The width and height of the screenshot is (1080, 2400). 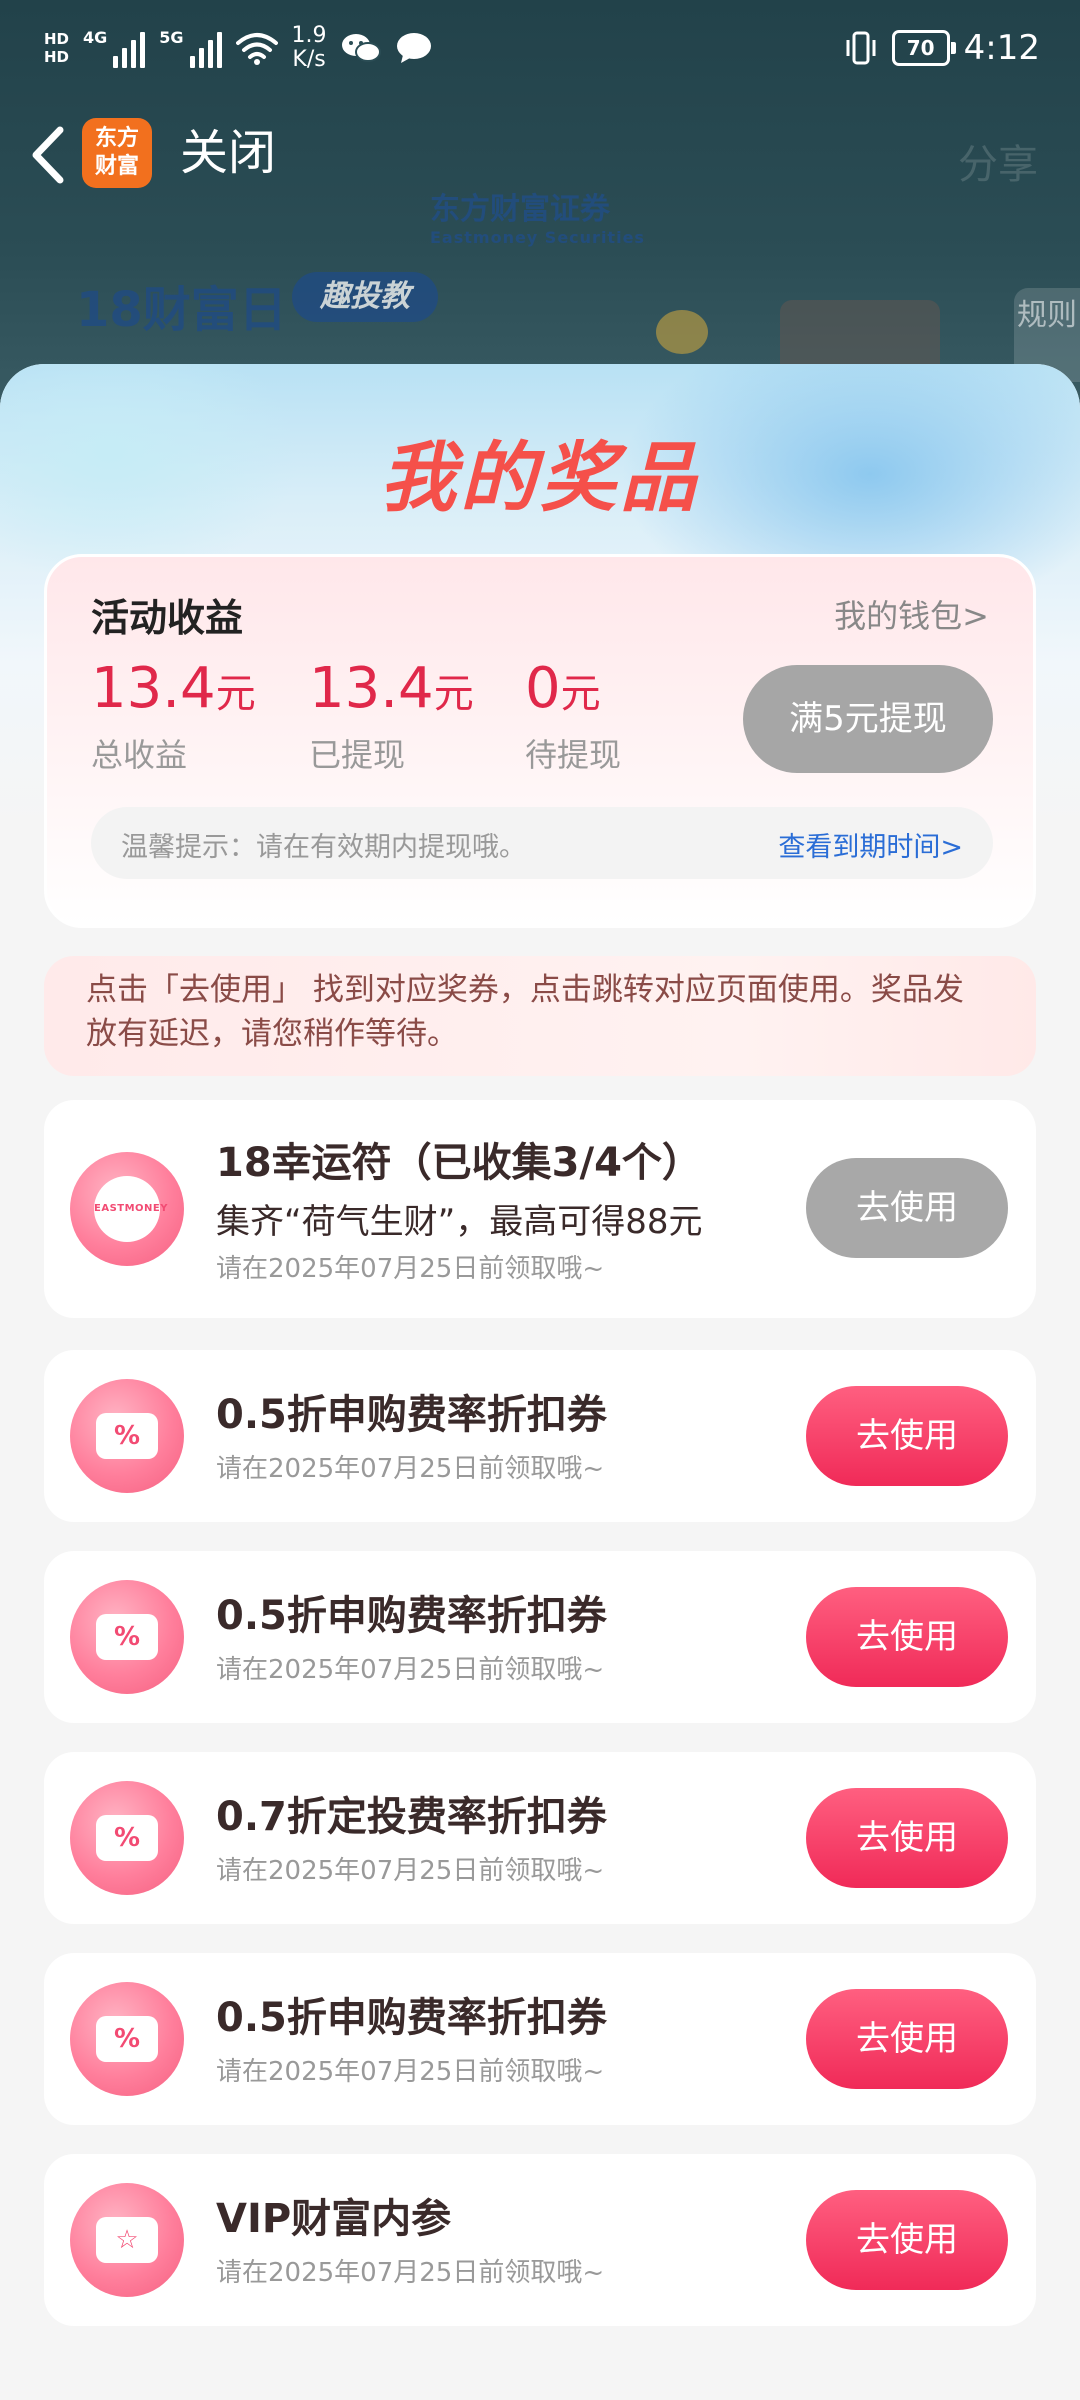 I want to click on star-ticket-icon: ☆, so click(x=127, y=2240).